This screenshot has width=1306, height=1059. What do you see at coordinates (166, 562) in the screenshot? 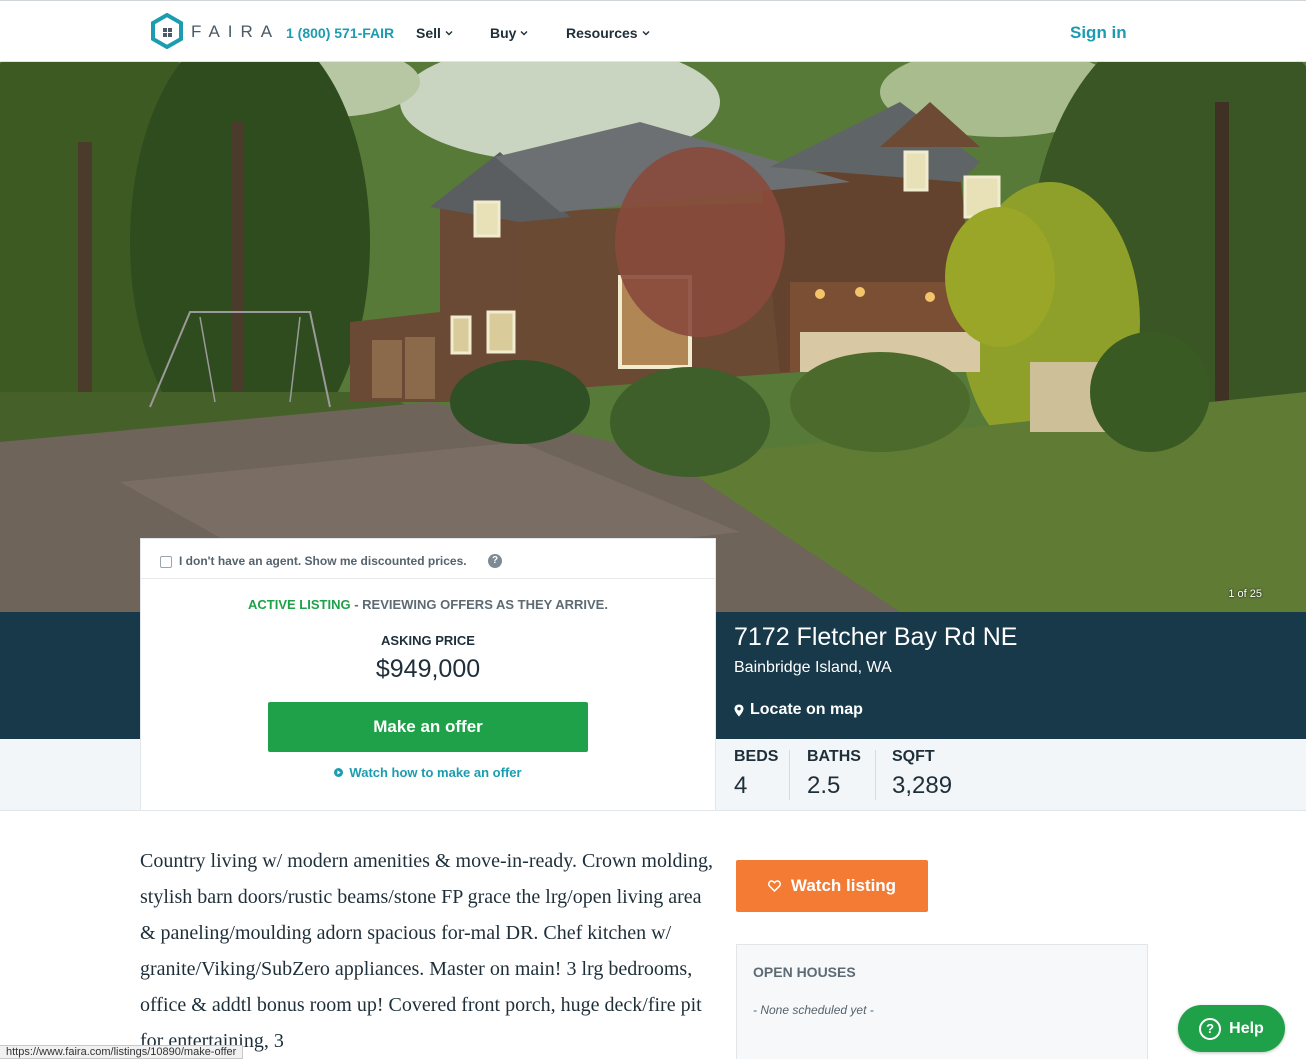
I see `no-agent-checkbox` at bounding box center [166, 562].